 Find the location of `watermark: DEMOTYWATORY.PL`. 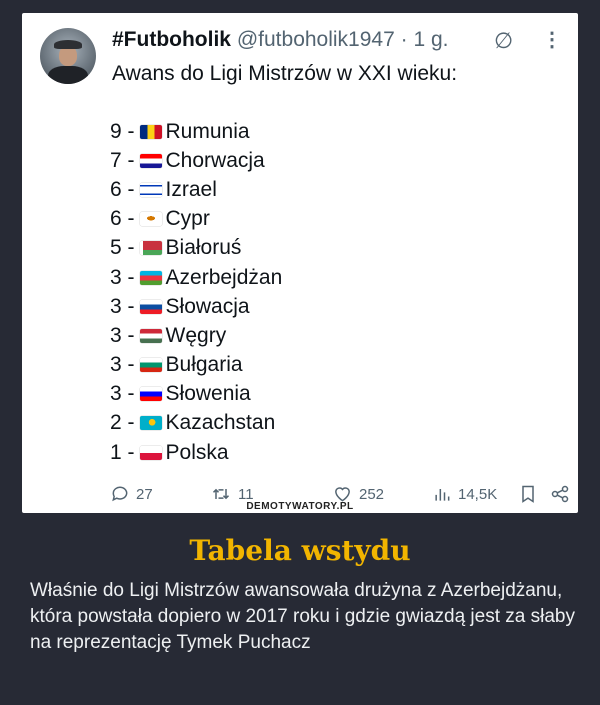

watermark: DEMOTYWATORY.PL is located at coordinates (300, 506).